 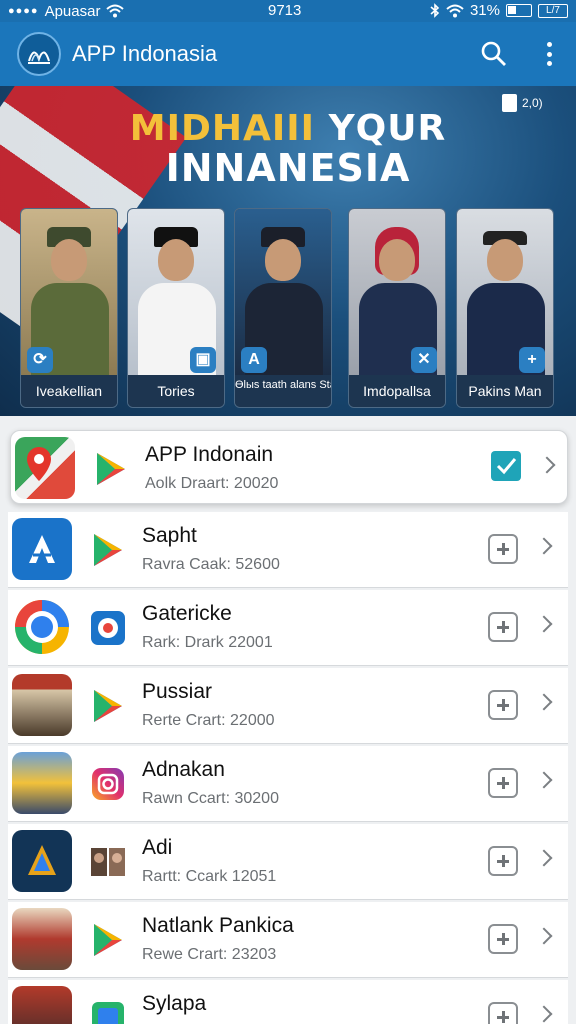 I want to click on list-item: Gatericke Rark: Drark 22001, so click(x=288, y=628).